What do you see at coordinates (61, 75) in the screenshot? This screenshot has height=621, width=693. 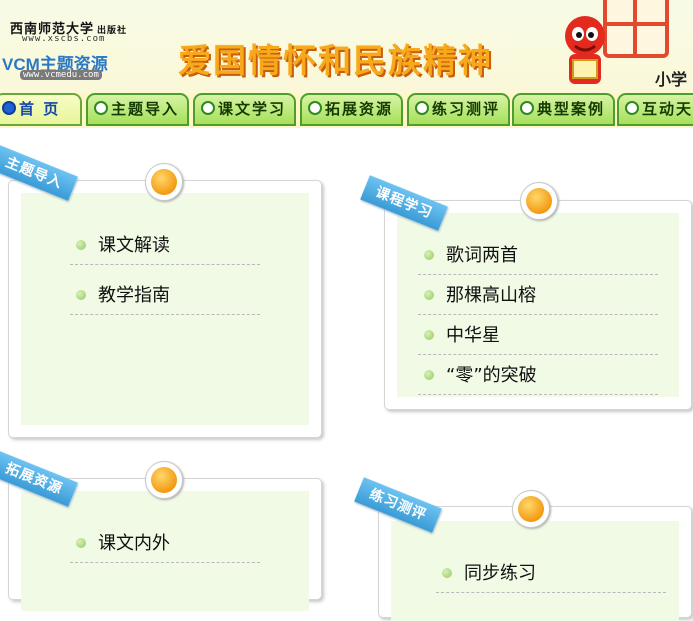 I see `brand-url: www.vcmedu.com` at bounding box center [61, 75].